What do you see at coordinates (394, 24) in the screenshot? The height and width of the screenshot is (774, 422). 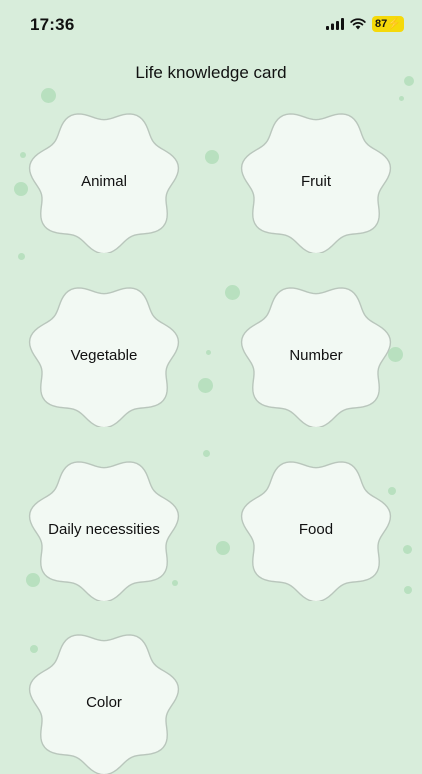 I see `charging-bolt-icon: ⚡` at bounding box center [394, 24].